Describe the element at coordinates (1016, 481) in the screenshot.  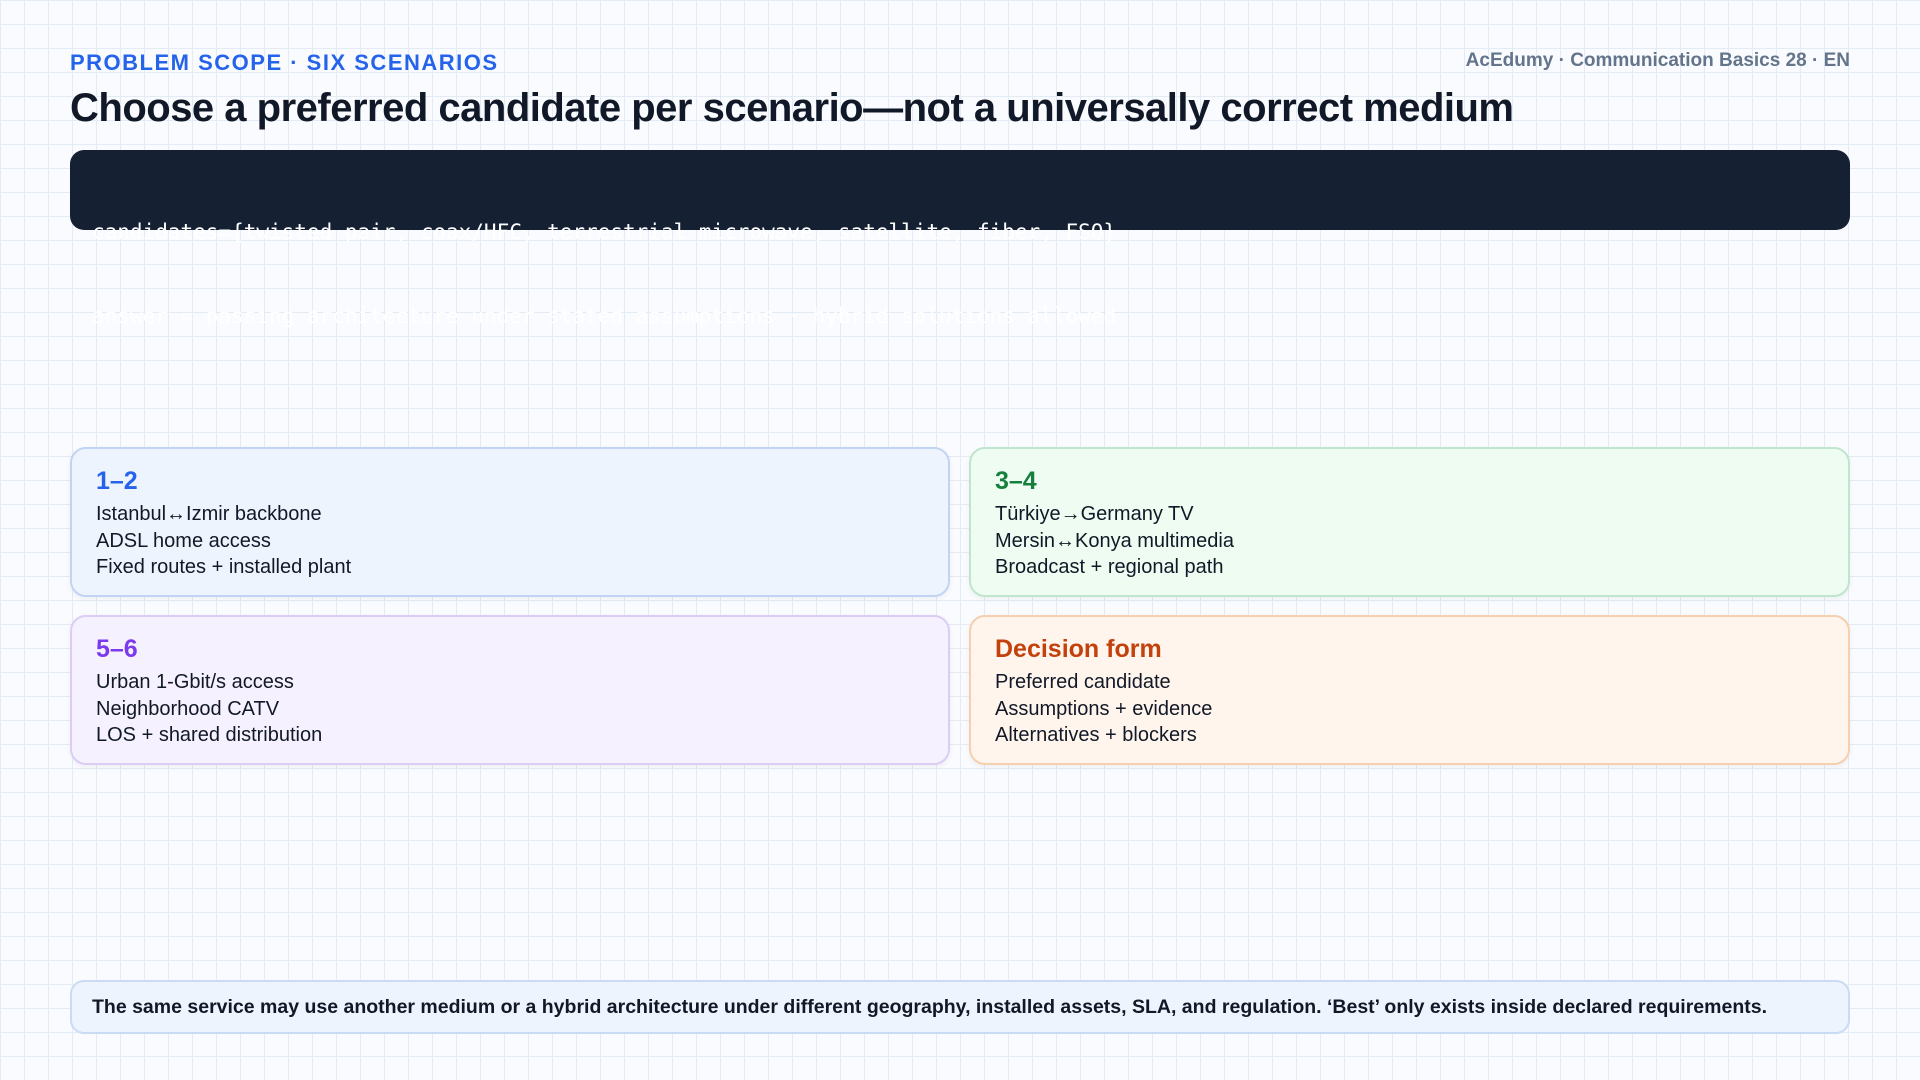
I see `card-title: 3–4` at that location.